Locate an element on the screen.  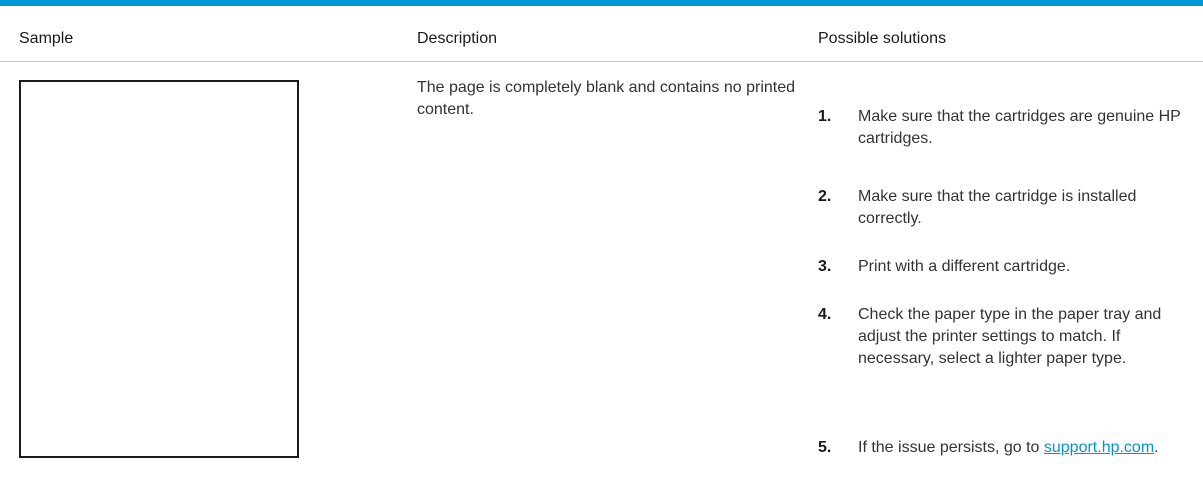
header-divider is located at coordinates (601, 61).